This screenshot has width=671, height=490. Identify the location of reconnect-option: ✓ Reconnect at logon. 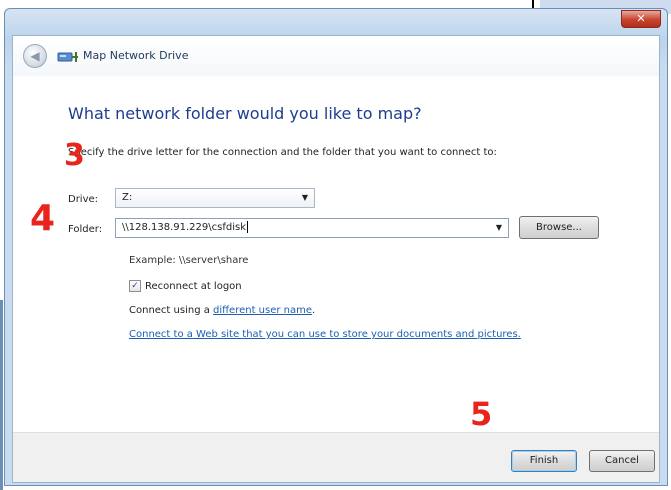
(185, 286).